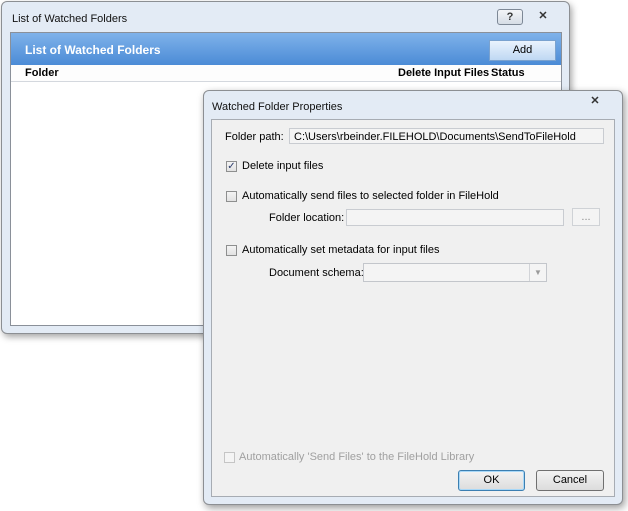 The image size is (628, 511). Describe the element at coordinates (570, 480) in the screenshot. I see `cancel-button: Cancel` at that location.